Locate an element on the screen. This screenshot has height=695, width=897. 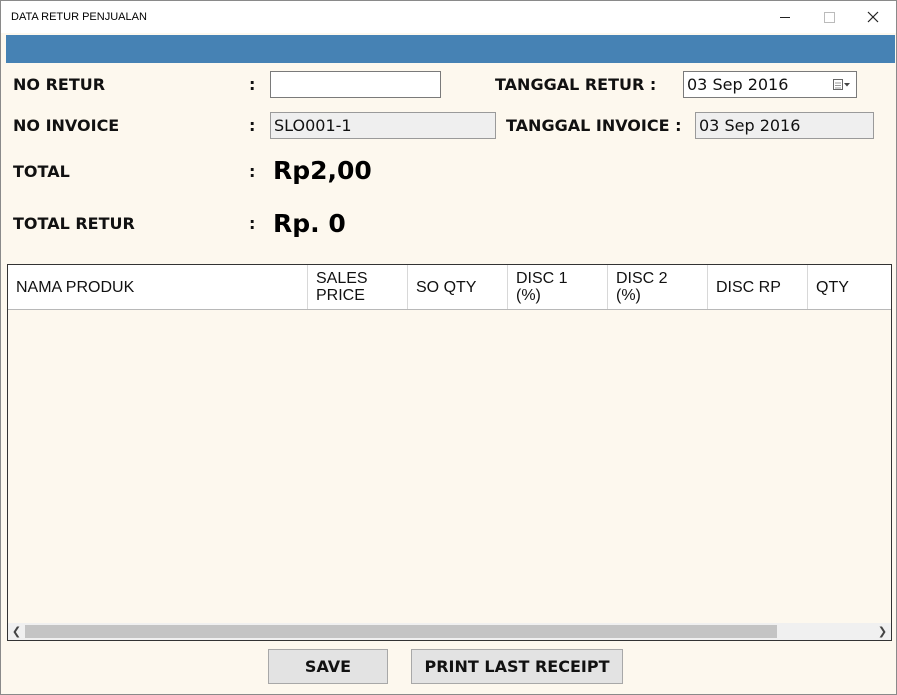
scrollbar-thumb is located at coordinates (401, 631).